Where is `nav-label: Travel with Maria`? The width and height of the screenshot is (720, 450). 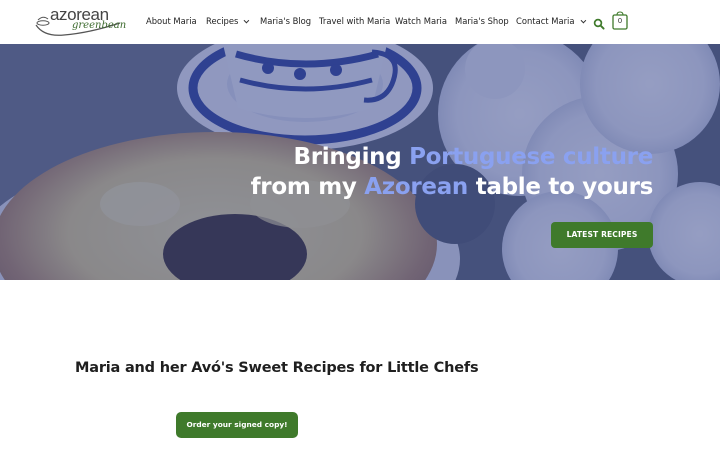 nav-label: Travel with Maria is located at coordinates (355, 21).